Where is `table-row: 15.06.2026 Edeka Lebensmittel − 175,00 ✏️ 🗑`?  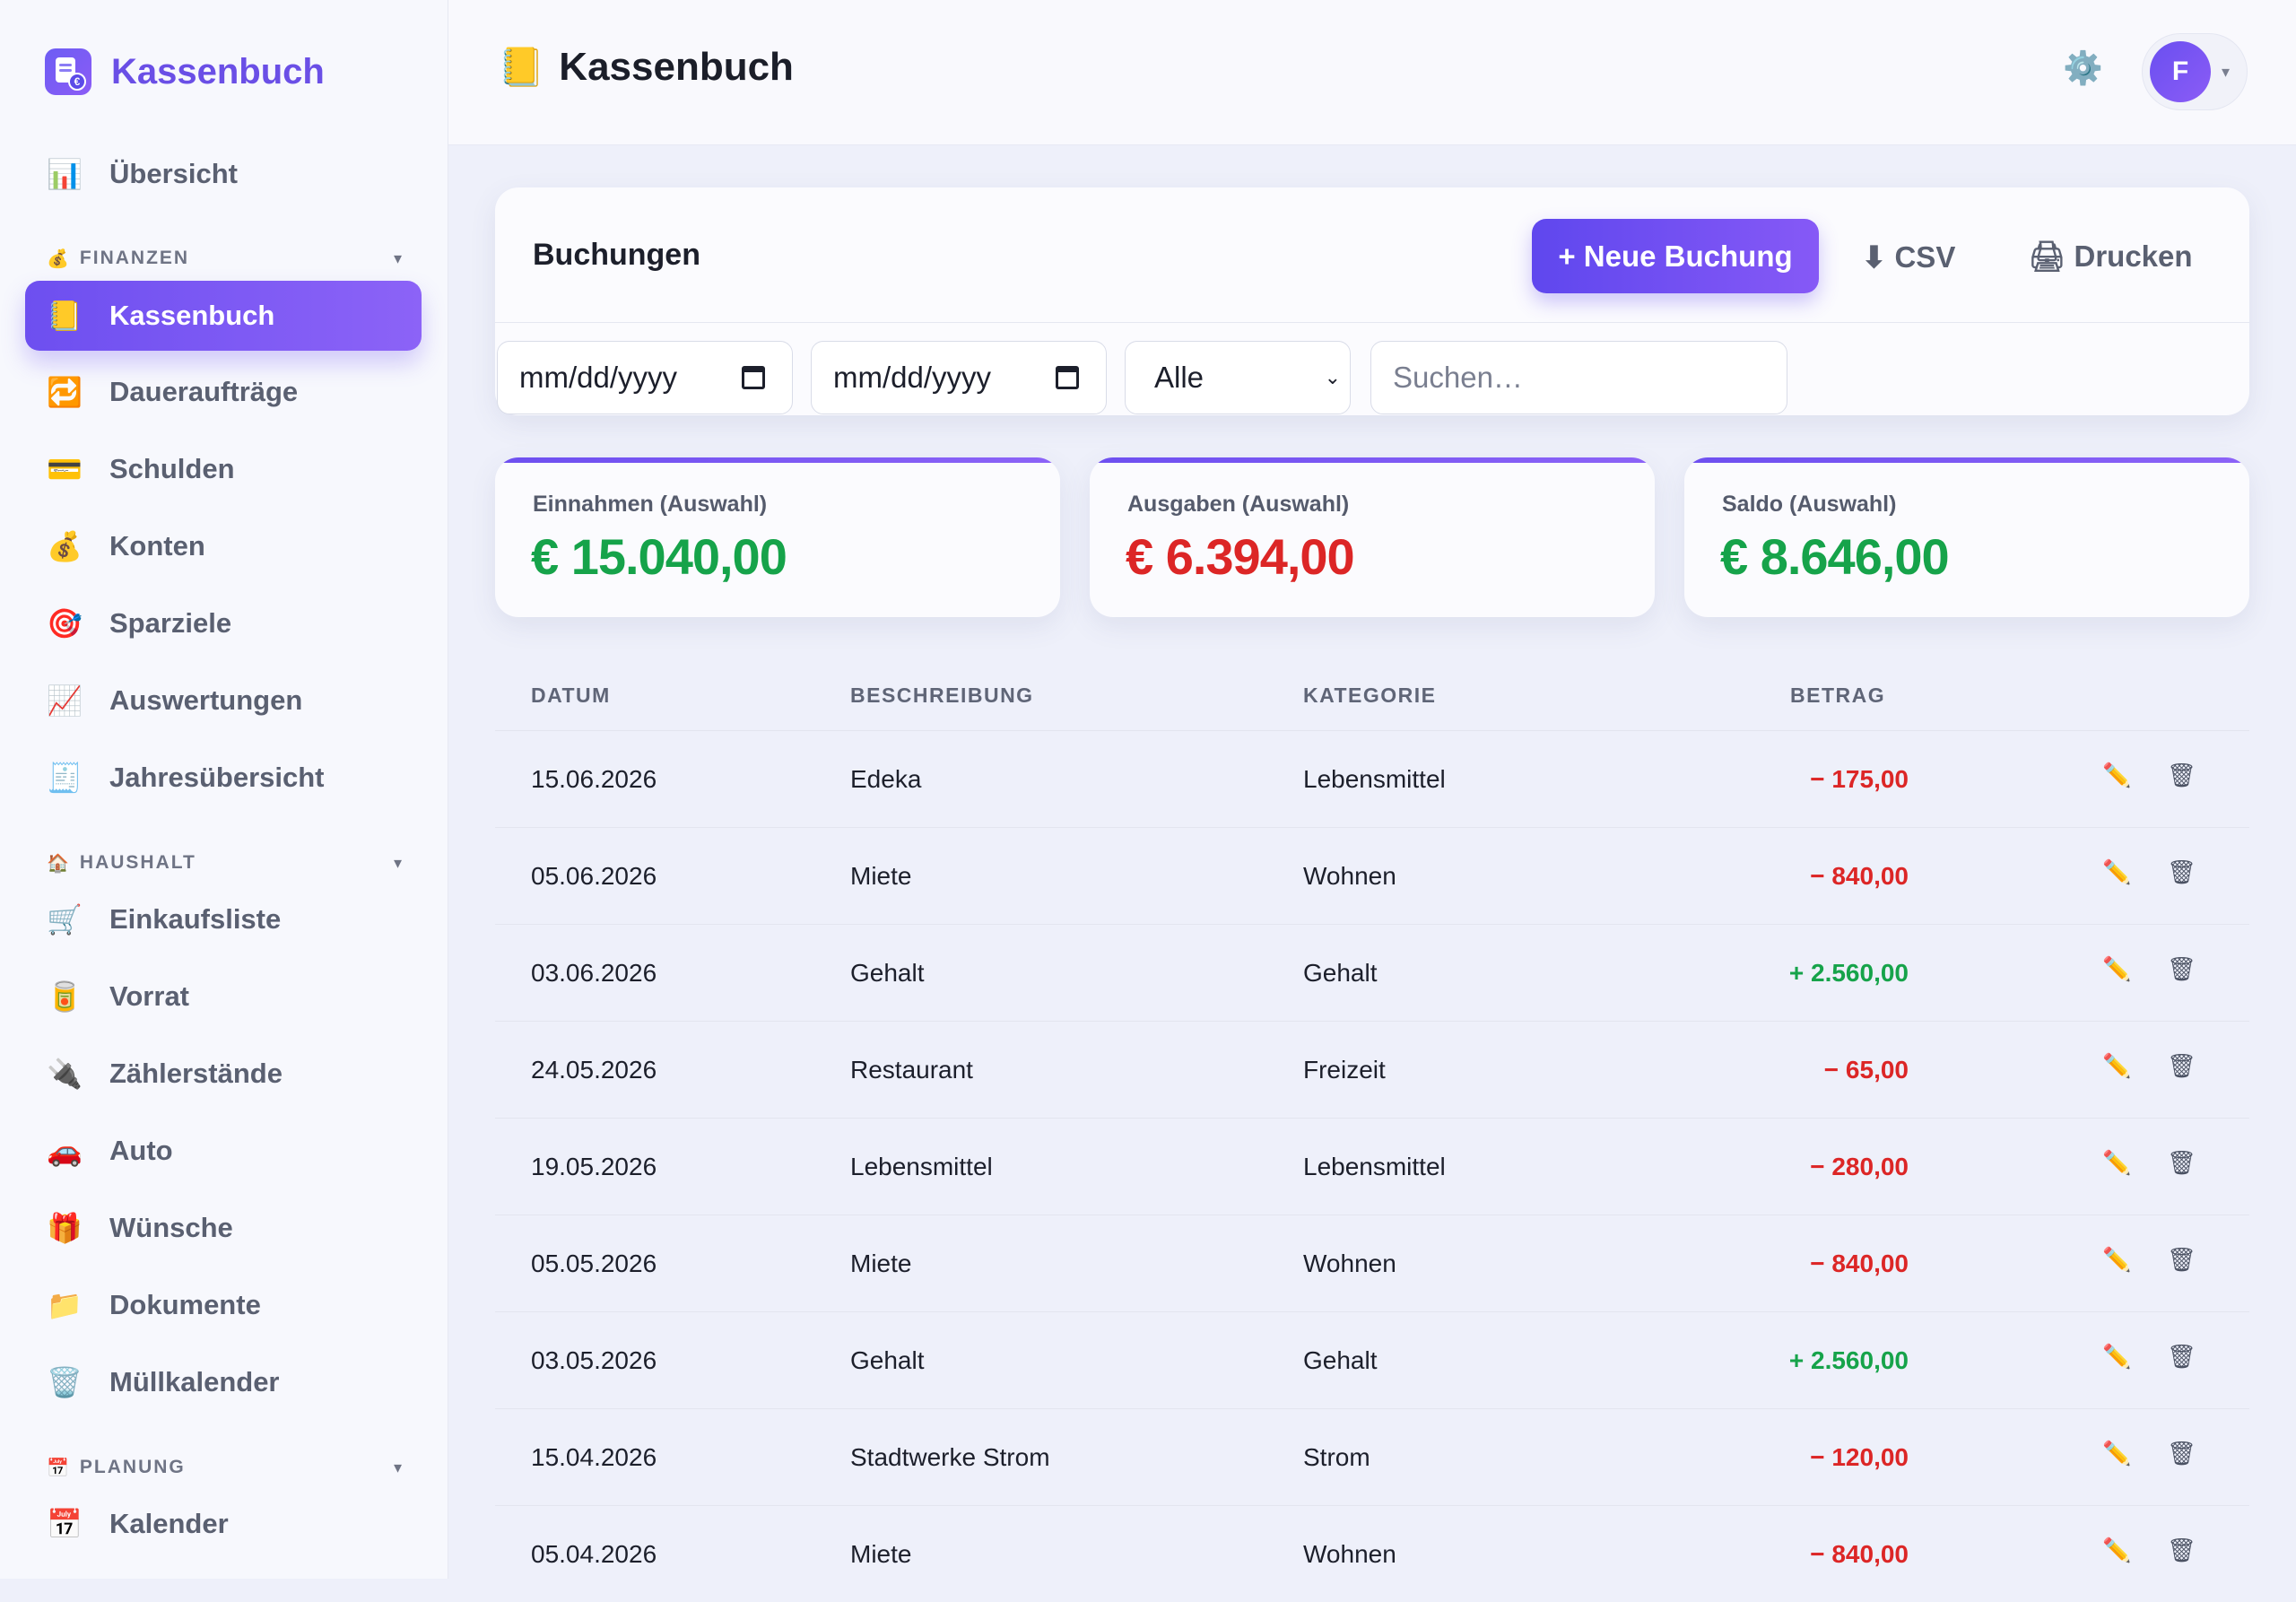 table-row: 15.06.2026 Edeka Lebensmittel − 175,00 ✏️ 🗑 is located at coordinates (1372, 778).